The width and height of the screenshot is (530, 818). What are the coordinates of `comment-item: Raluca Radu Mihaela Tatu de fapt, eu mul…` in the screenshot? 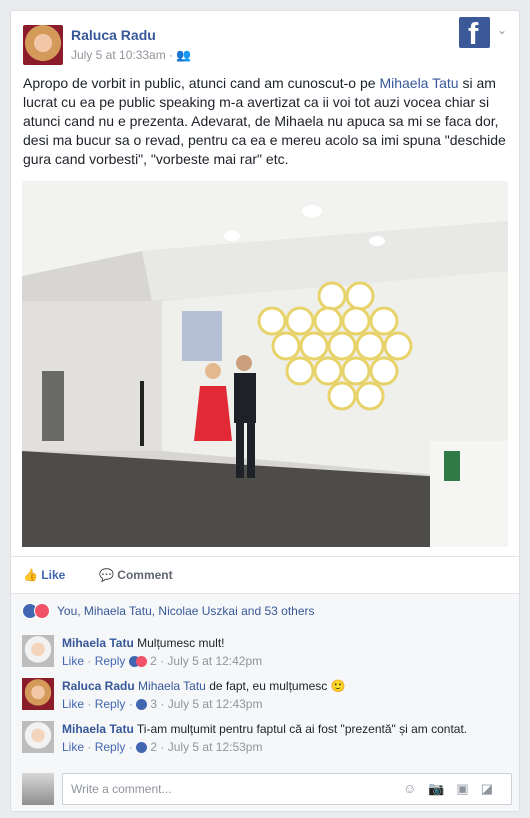 It's located at (267, 697).